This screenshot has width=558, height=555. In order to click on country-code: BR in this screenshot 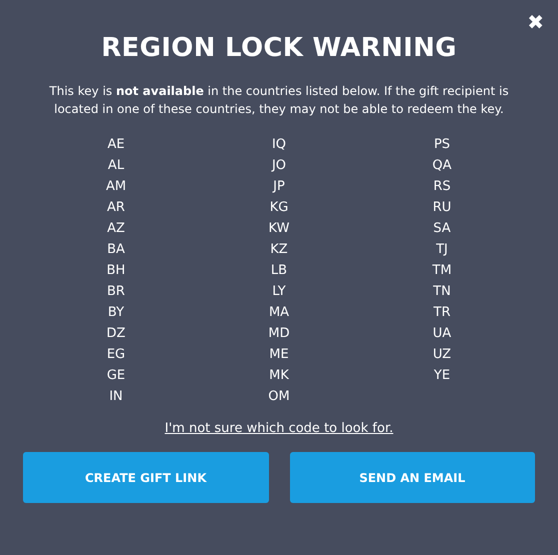, I will do `click(116, 292)`.